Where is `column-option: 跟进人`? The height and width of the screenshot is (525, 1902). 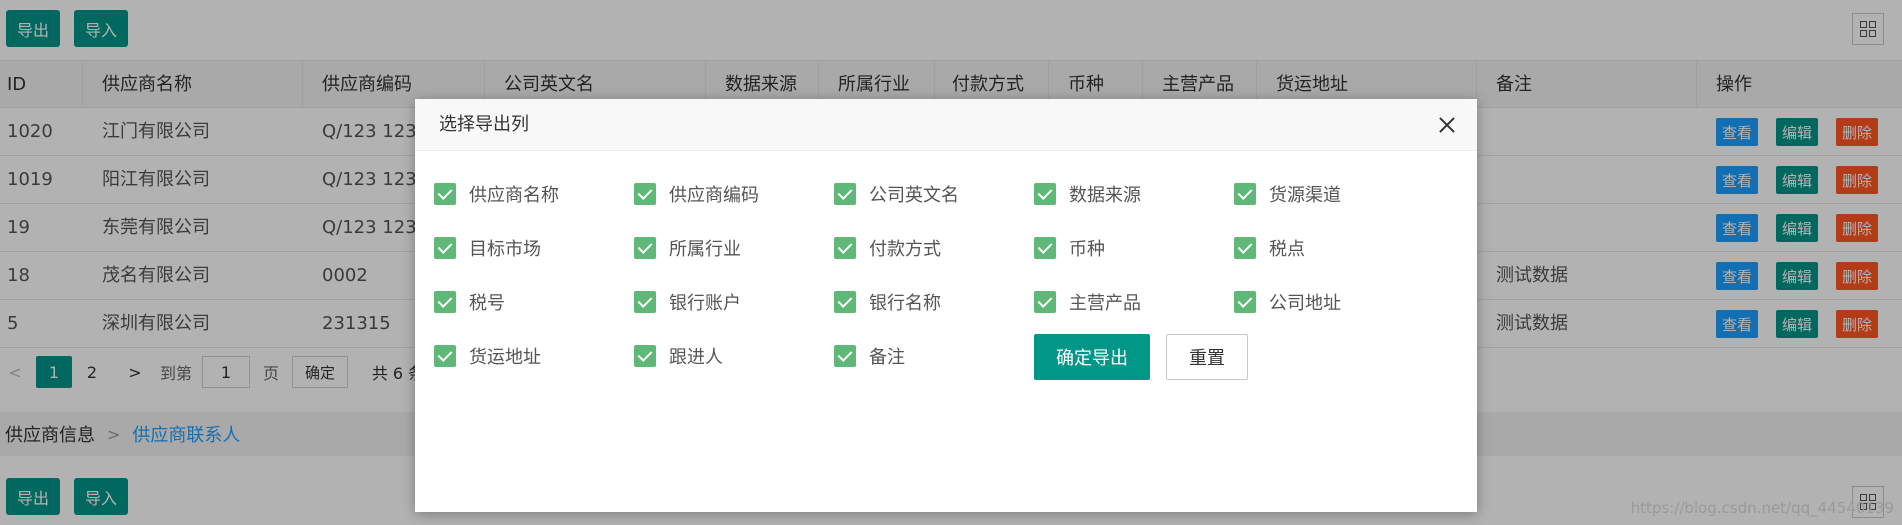 column-option: 跟进人 is located at coordinates (678, 356).